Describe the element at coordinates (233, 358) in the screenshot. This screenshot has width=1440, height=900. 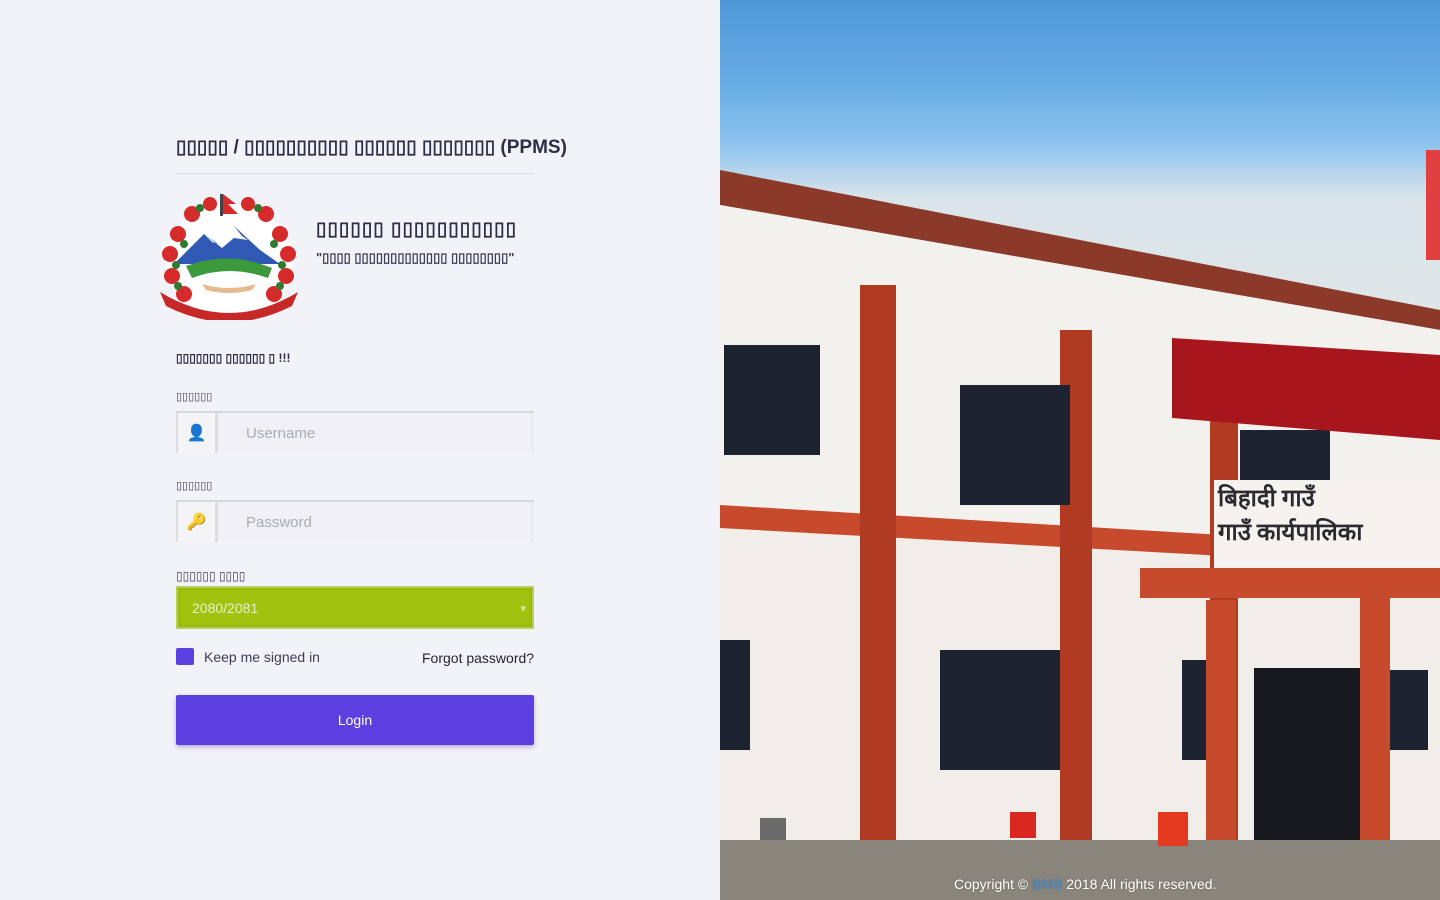
I see `welcome-text: ▯▯▯▯▯▯▯ ▯▯▯▯▯▯ ▯ !!!` at that location.